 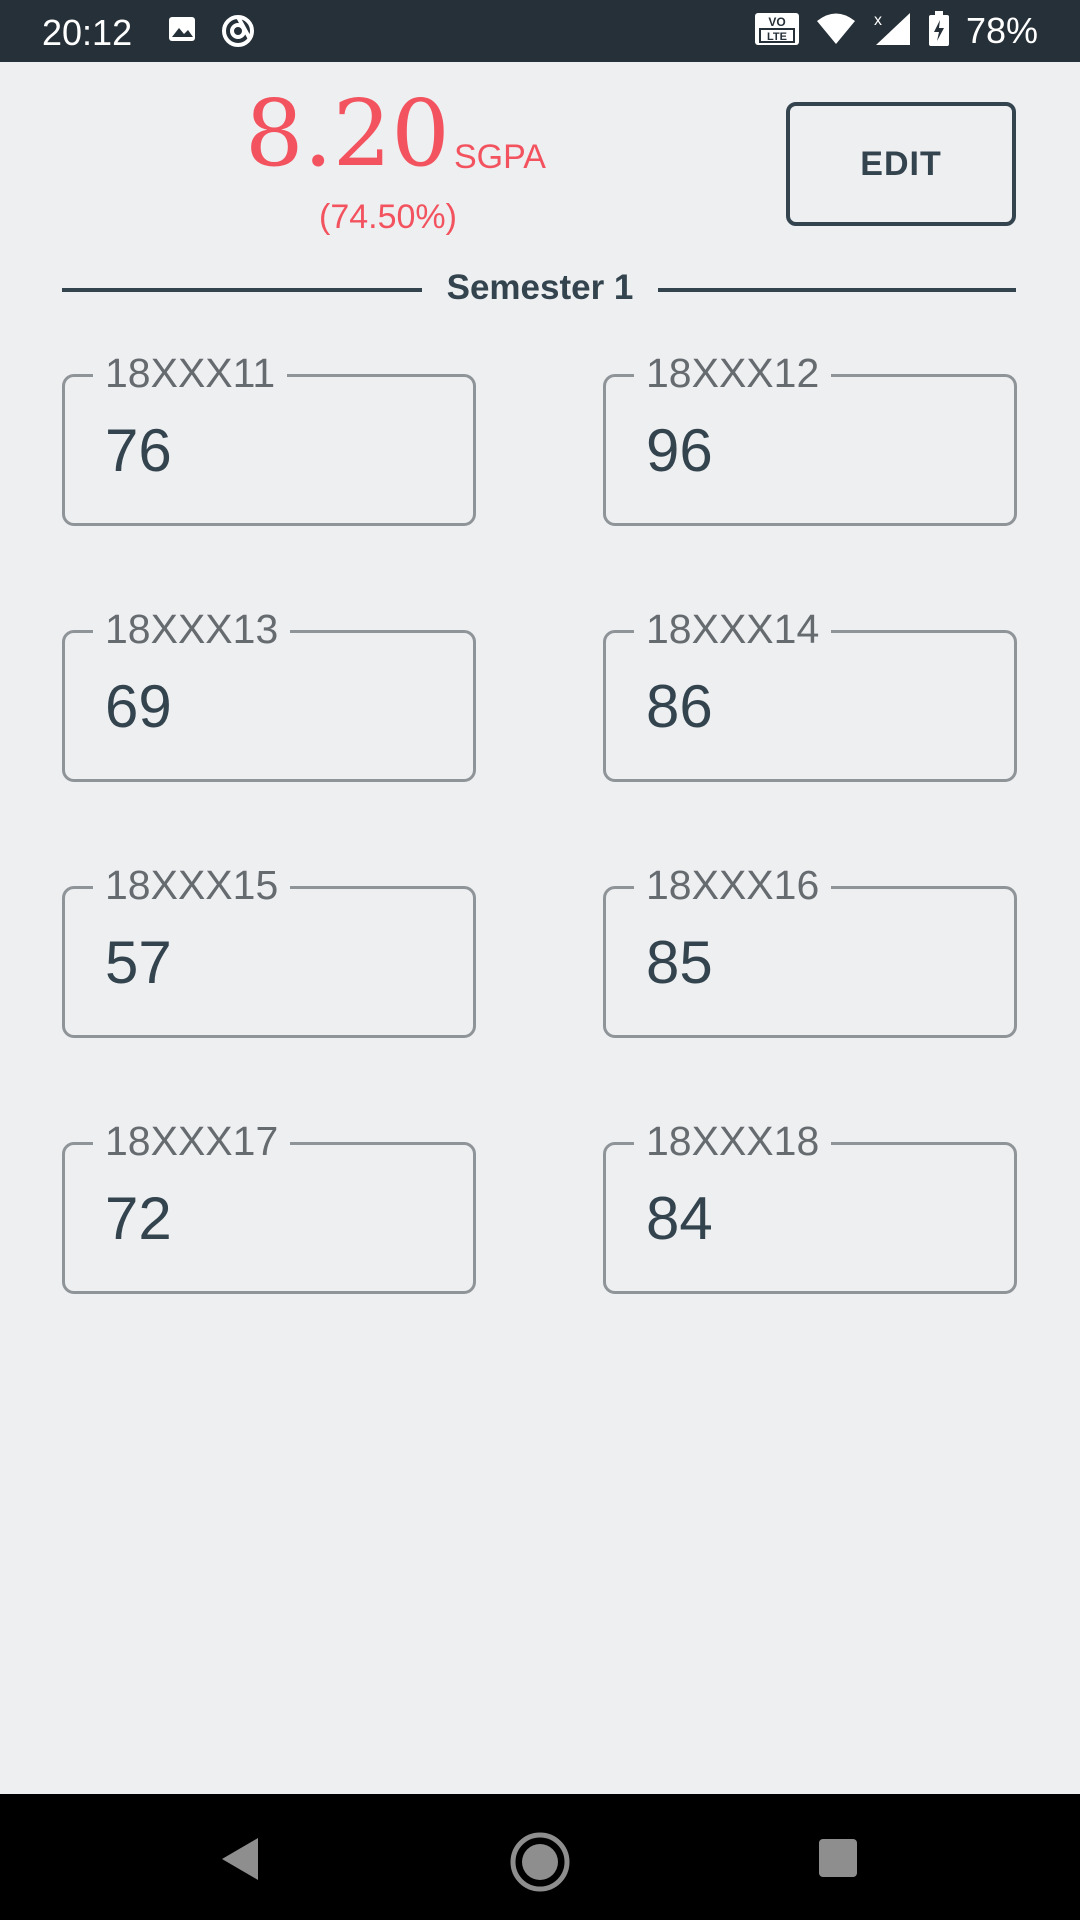 What do you see at coordinates (242, 290) in the screenshot?
I see `semester-divider-left` at bounding box center [242, 290].